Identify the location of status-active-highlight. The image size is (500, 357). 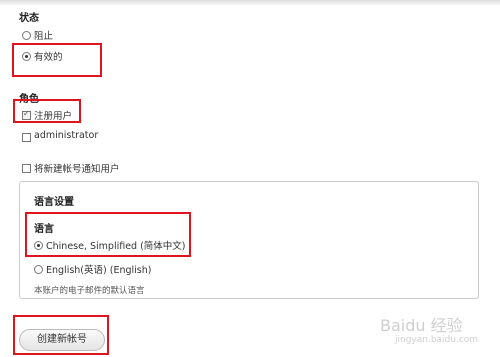
(57, 60).